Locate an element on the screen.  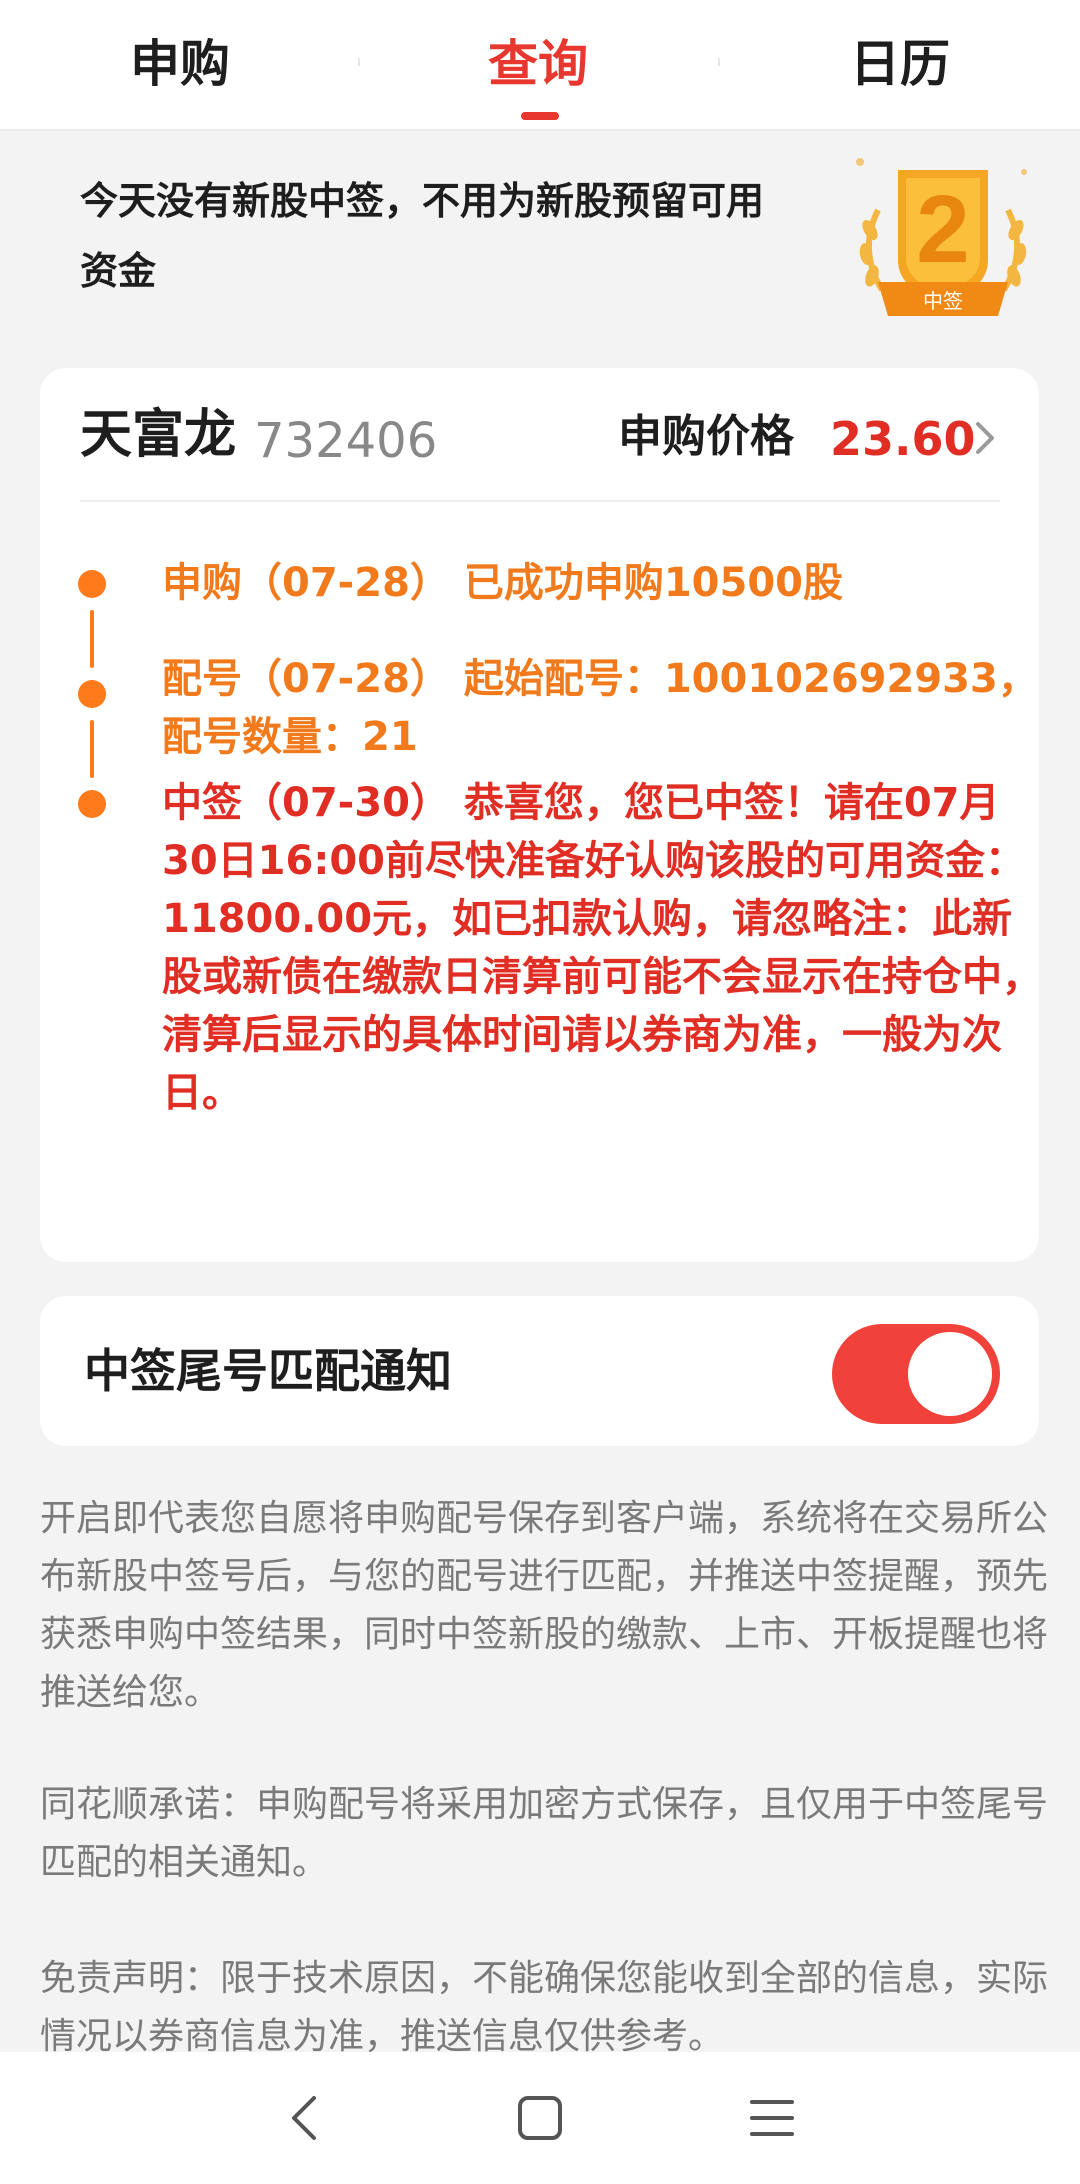
home-icon is located at coordinates (540, 2118).